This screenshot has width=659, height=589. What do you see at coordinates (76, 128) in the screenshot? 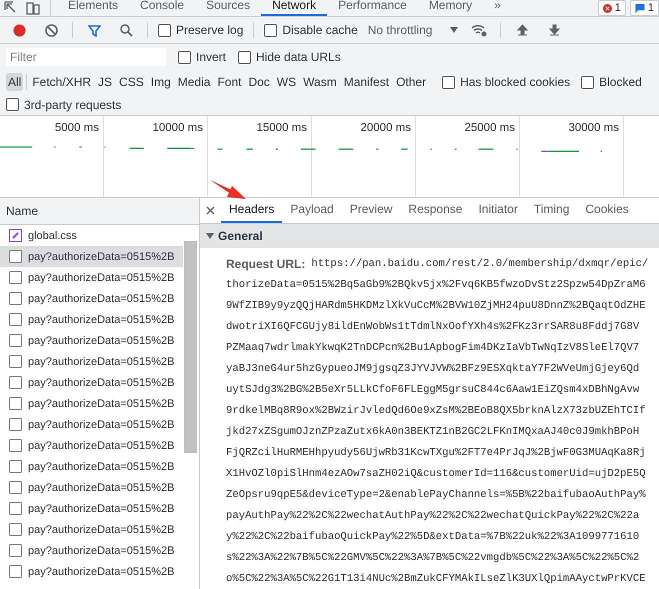
I see `time-tick-label: 5000 ms` at bounding box center [76, 128].